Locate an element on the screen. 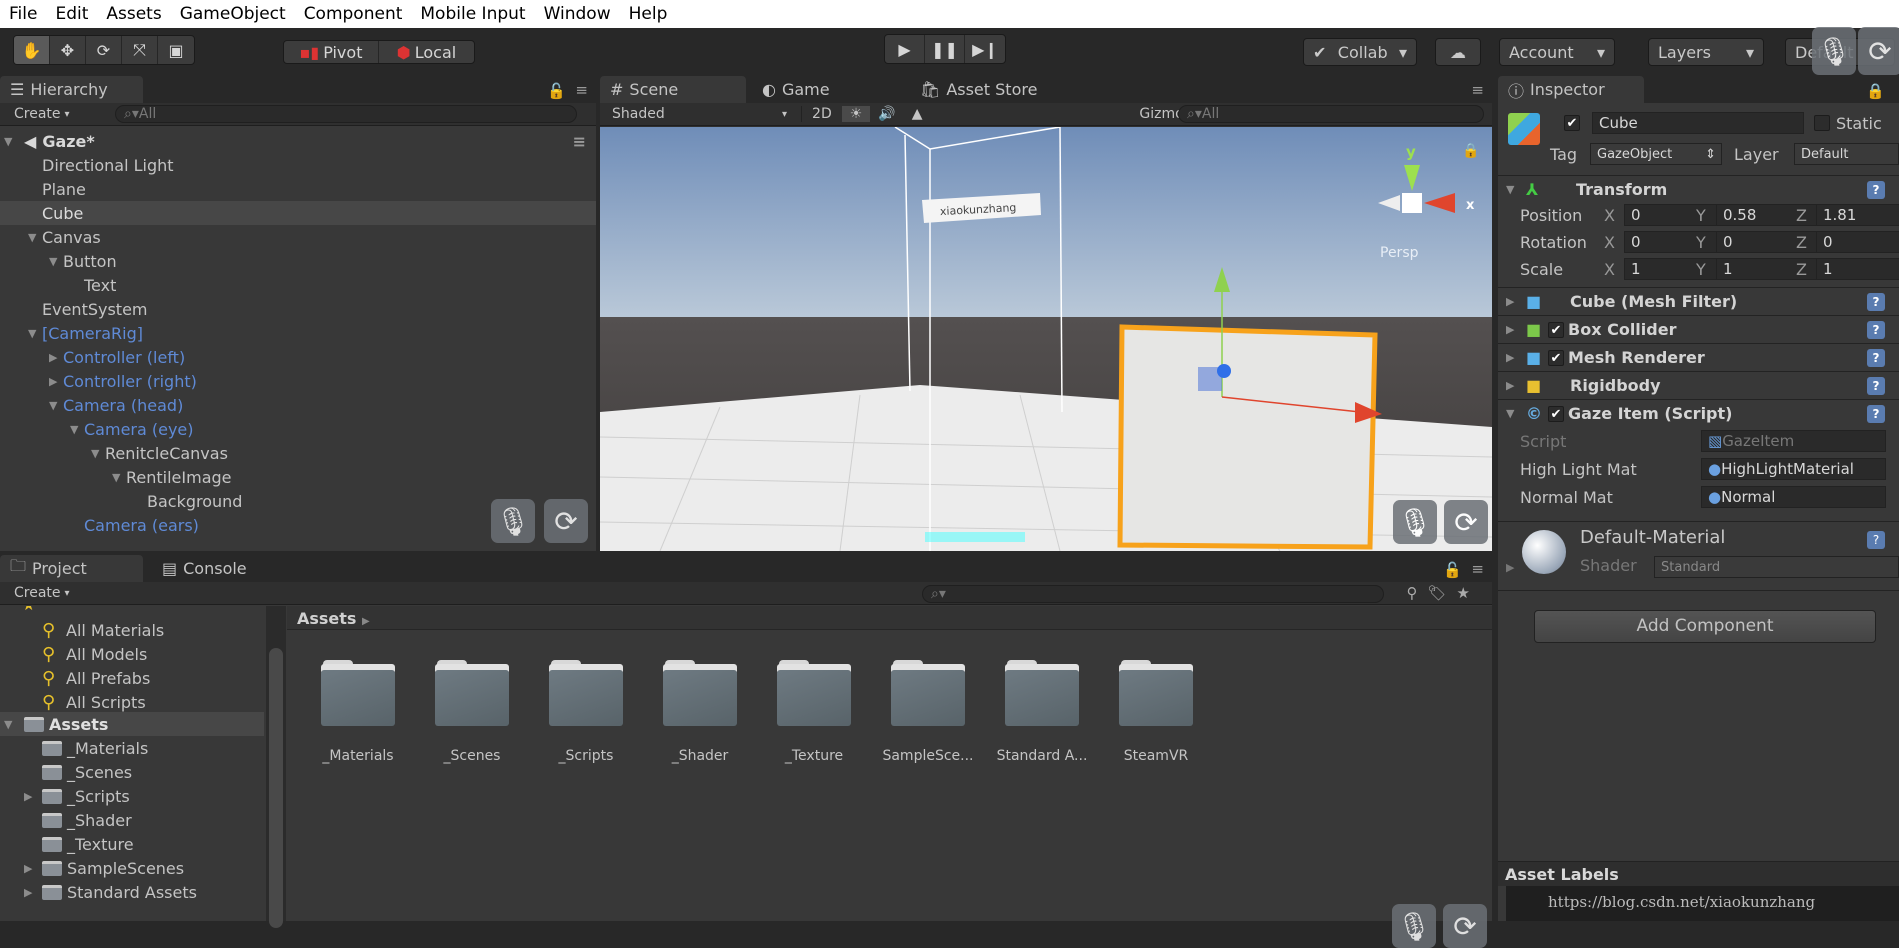 This screenshot has width=1899, height=948. assets-tree-item: ▶ SampleScenes is located at coordinates (132, 868).